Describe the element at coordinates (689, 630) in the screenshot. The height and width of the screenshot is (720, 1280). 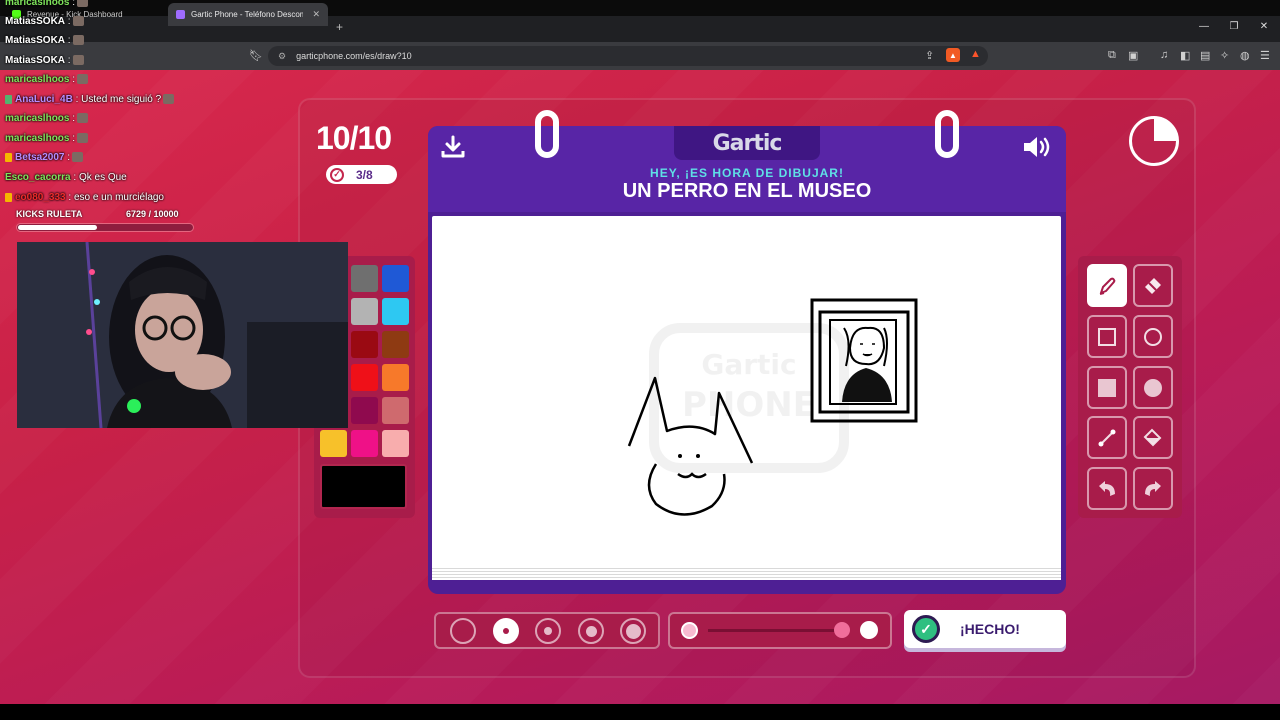
I see `opacity-min-icon` at that location.